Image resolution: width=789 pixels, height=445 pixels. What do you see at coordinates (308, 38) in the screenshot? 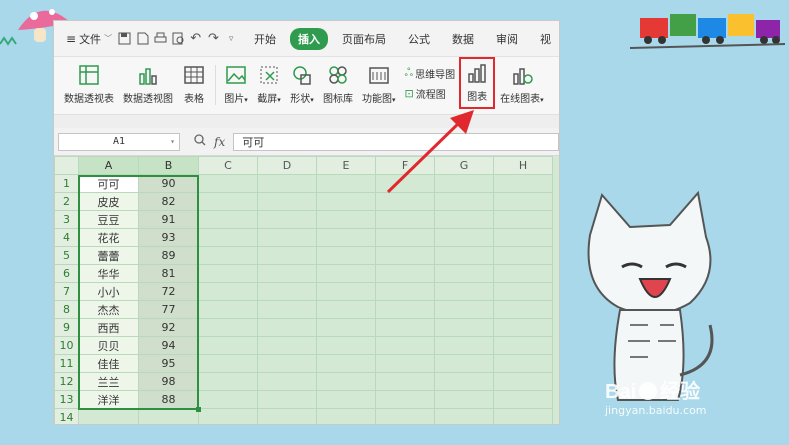
I see `tab-insert: 插入` at bounding box center [308, 38].